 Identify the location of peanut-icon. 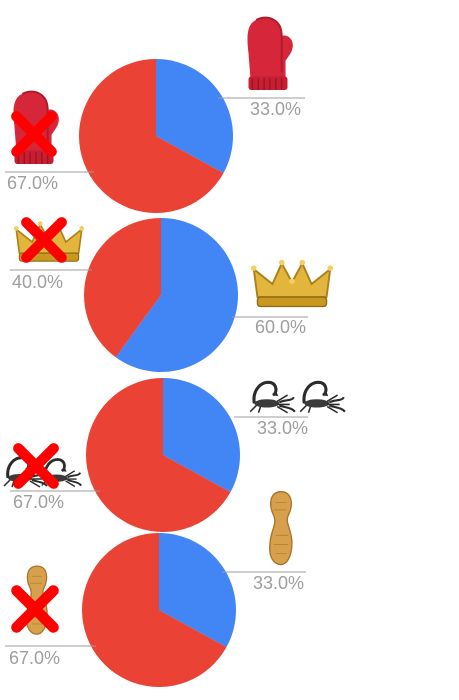
(281, 528).